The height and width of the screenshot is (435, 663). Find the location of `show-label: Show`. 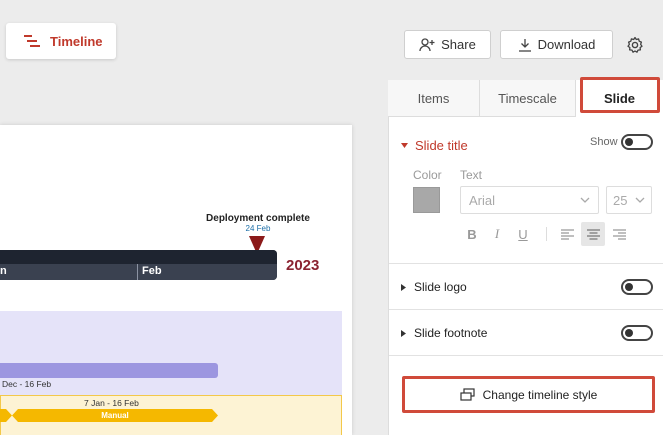

show-label: Show is located at coordinates (604, 142).